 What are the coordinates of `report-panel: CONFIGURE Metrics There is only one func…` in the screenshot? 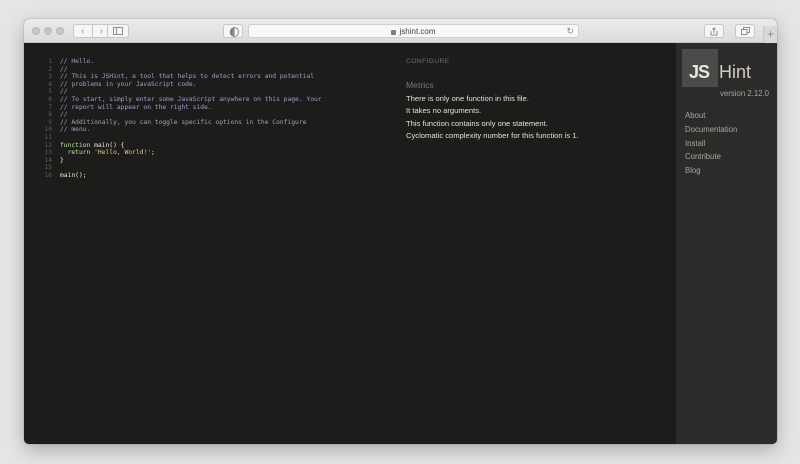 It's located at (536, 99).